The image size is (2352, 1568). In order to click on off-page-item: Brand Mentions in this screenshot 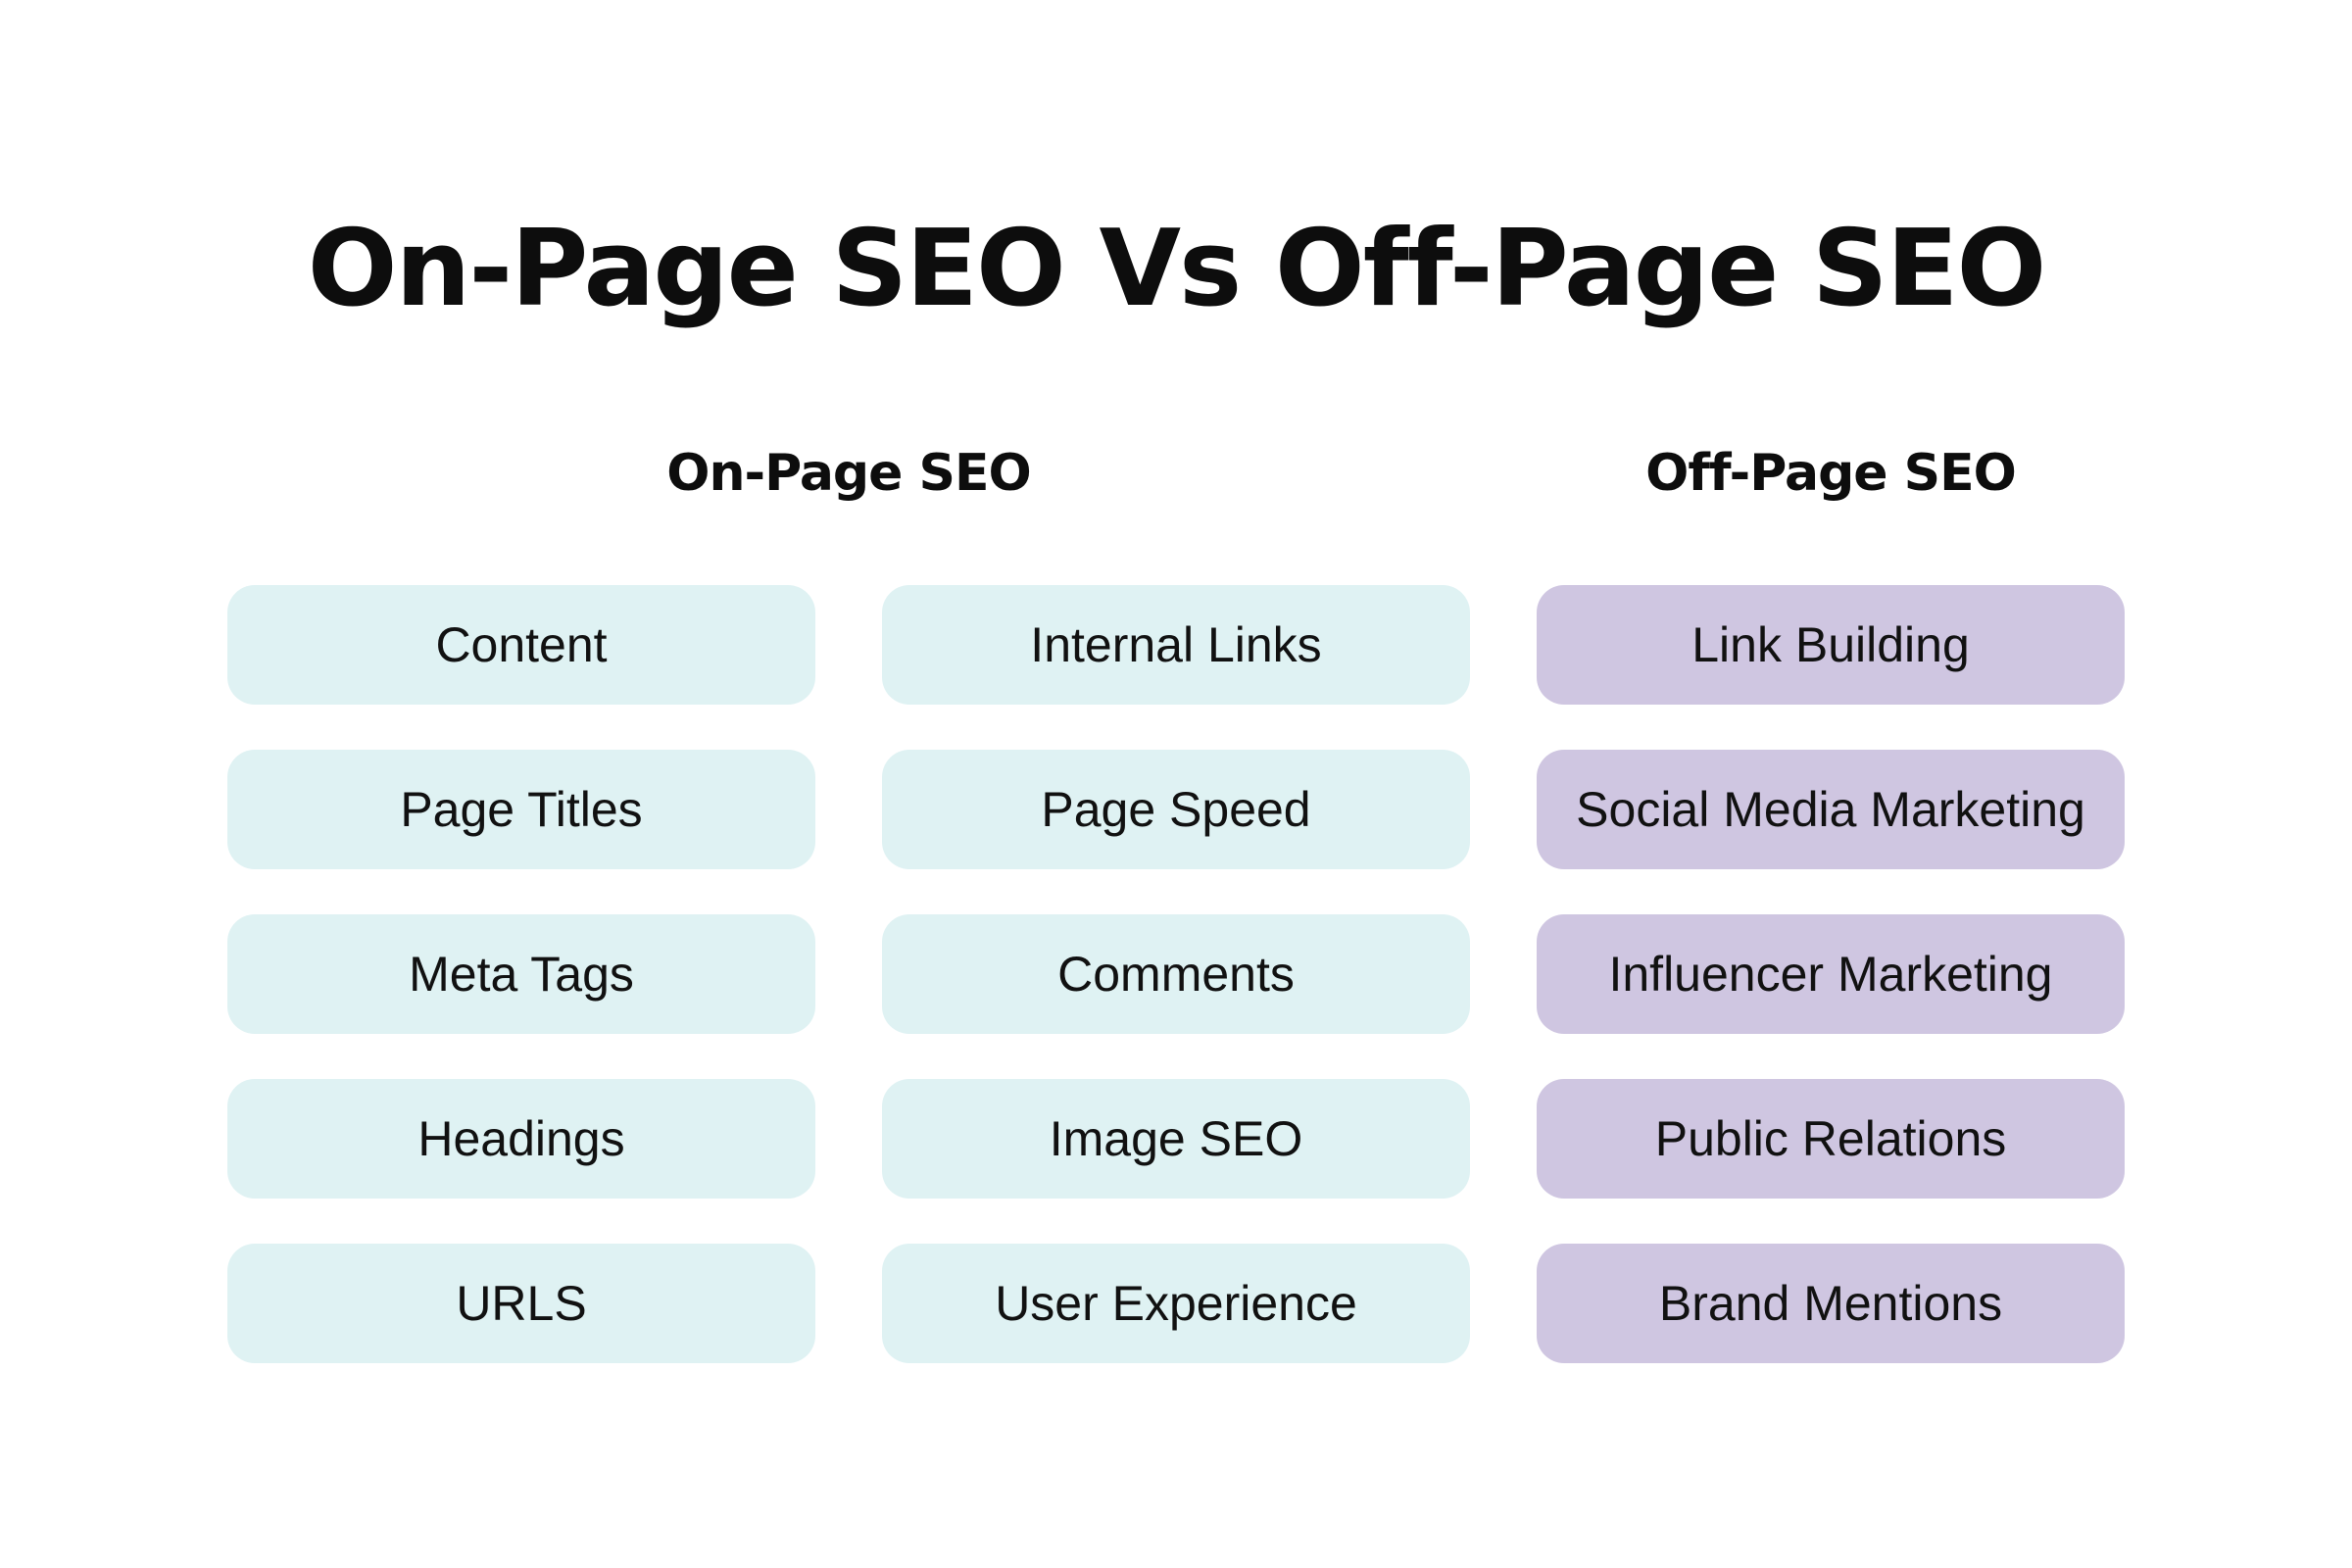, I will do `click(1831, 1303)`.